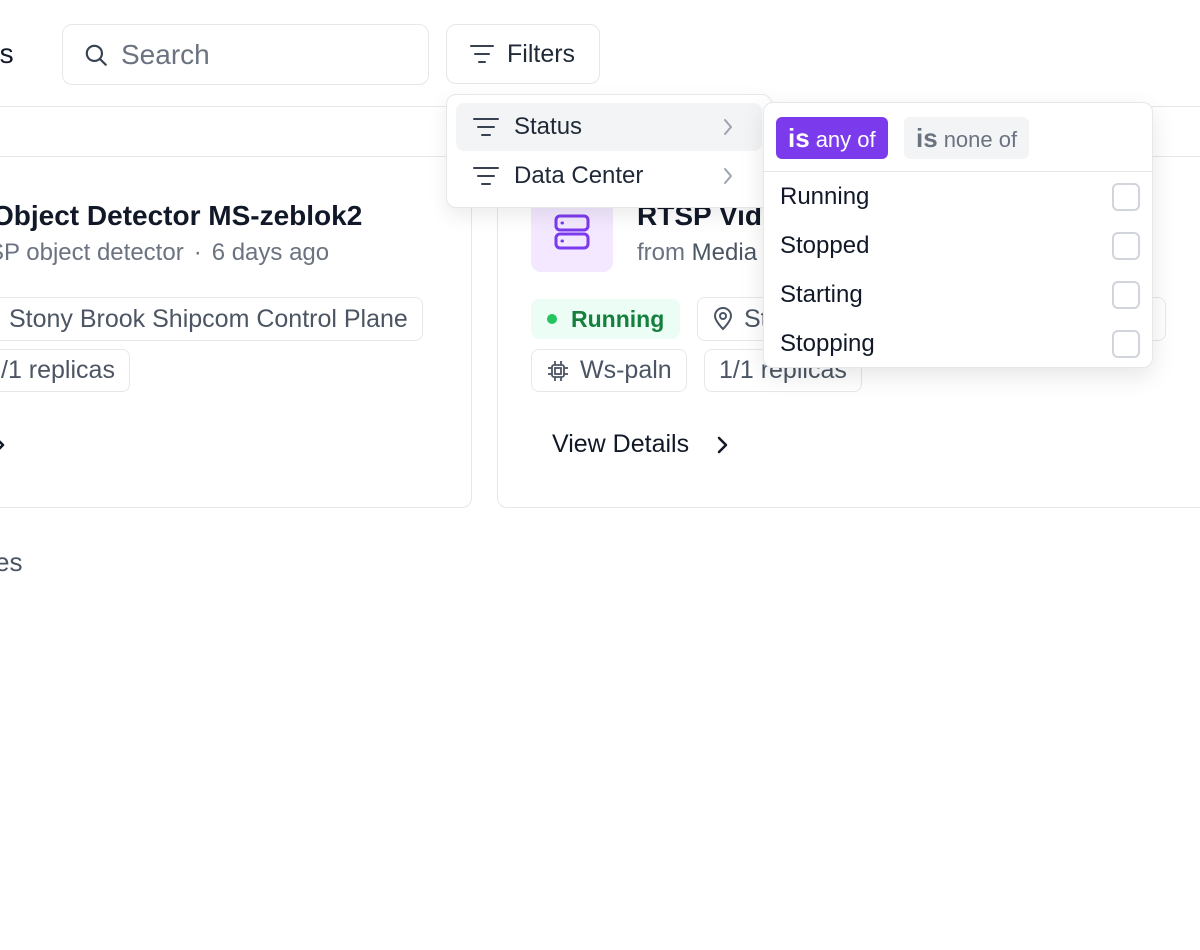 The width and height of the screenshot is (1200, 950). What do you see at coordinates (661, 252) in the screenshot?
I see `card-subtitle-prefix: from` at bounding box center [661, 252].